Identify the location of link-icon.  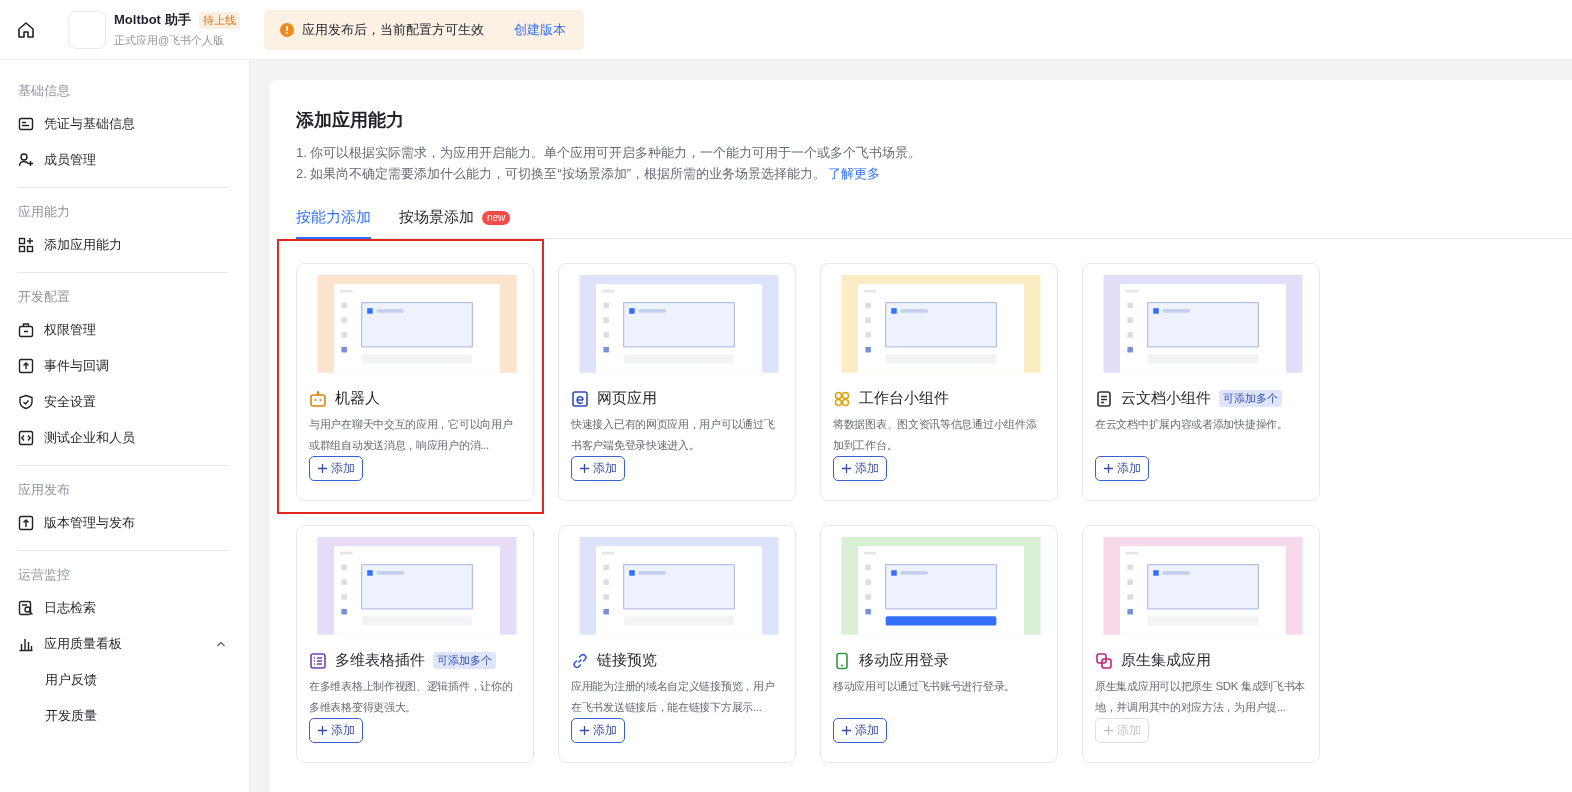
(580, 660).